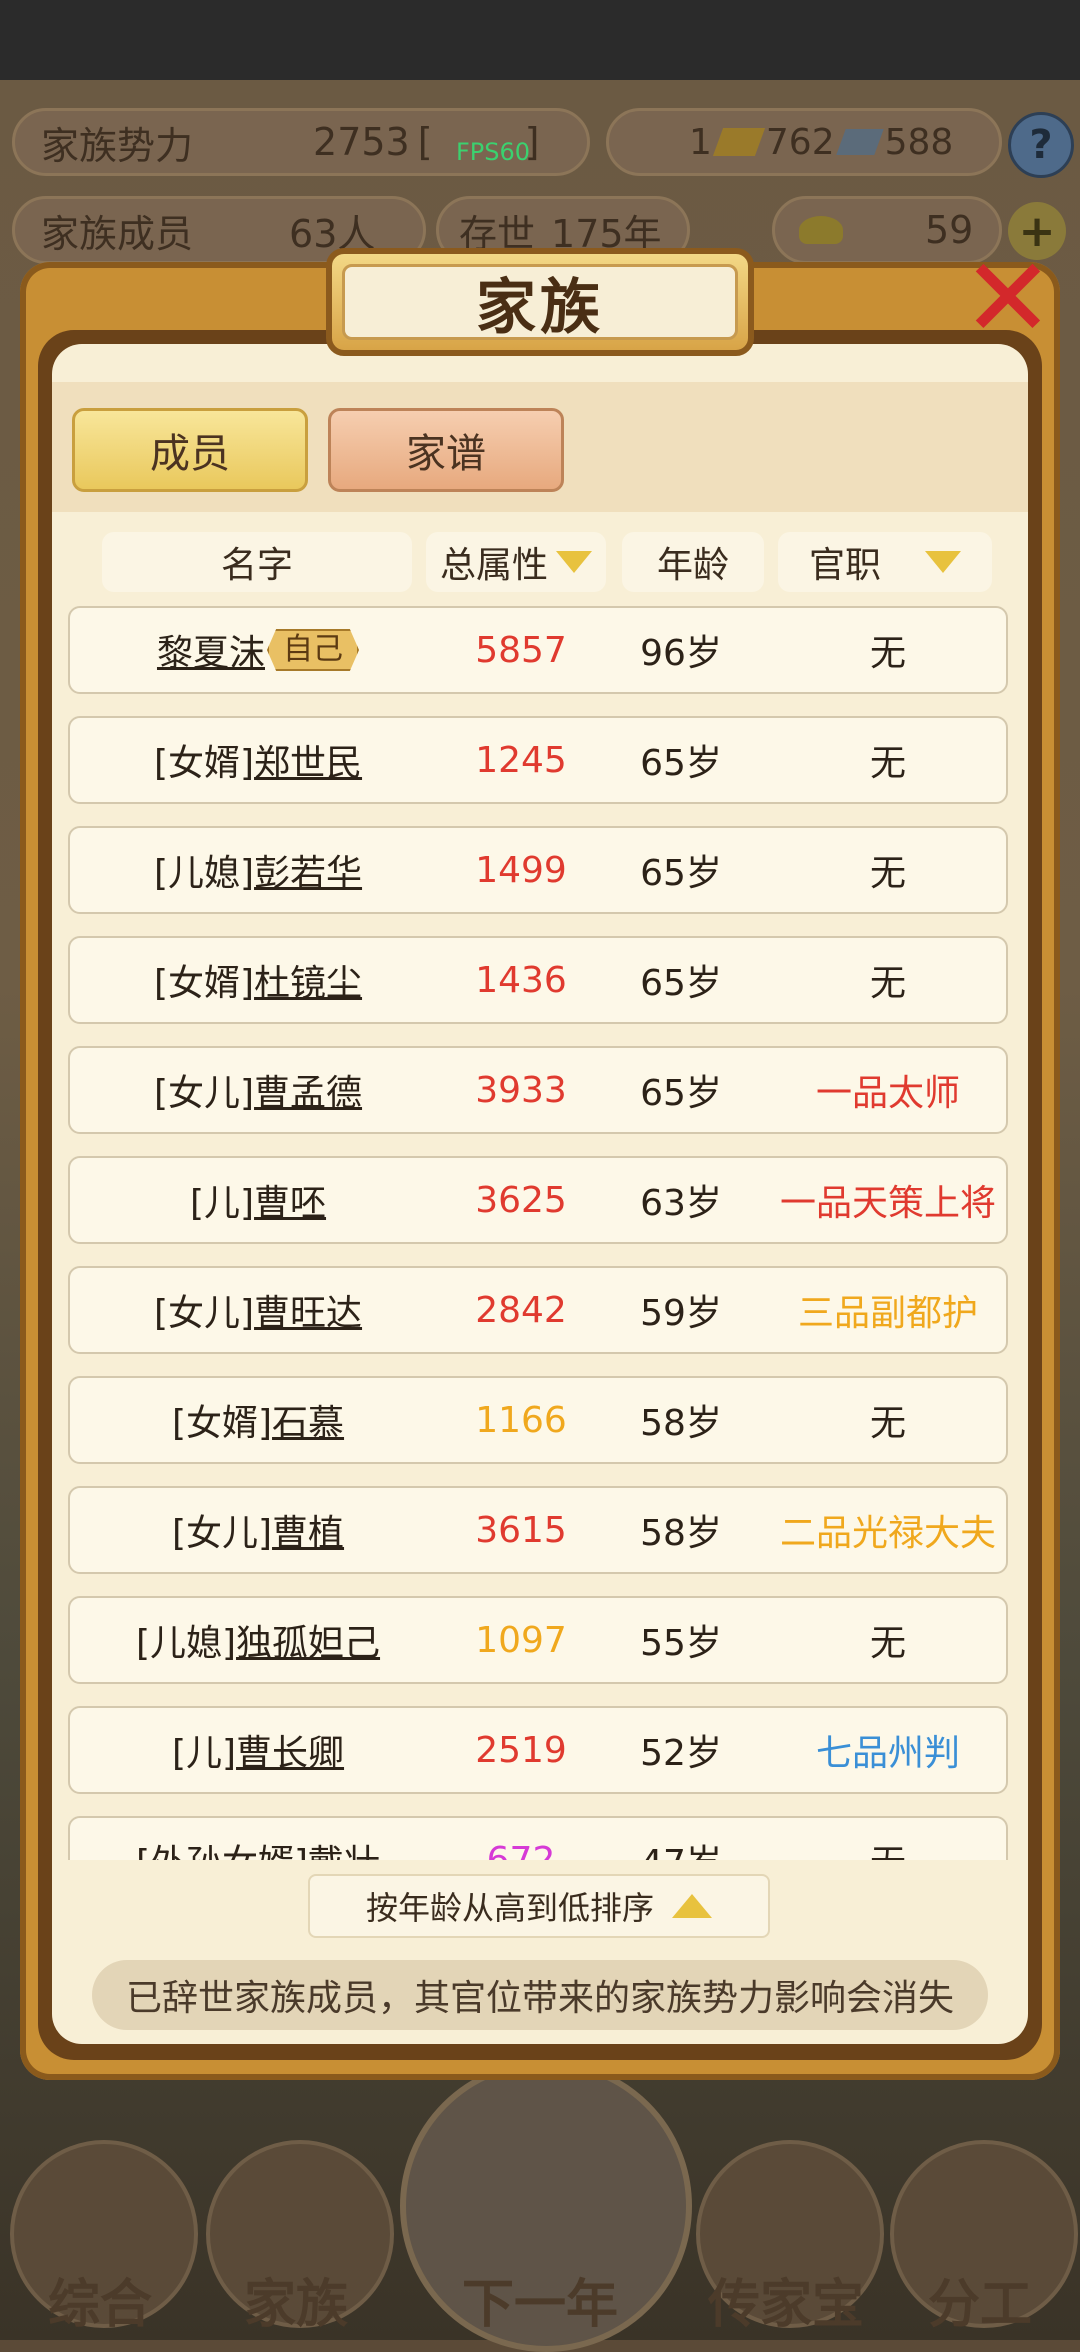 Image resolution: width=1080 pixels, height=2352 pixels. I want to click on member-post: 二品光禄大夫, so click(887, 1533).